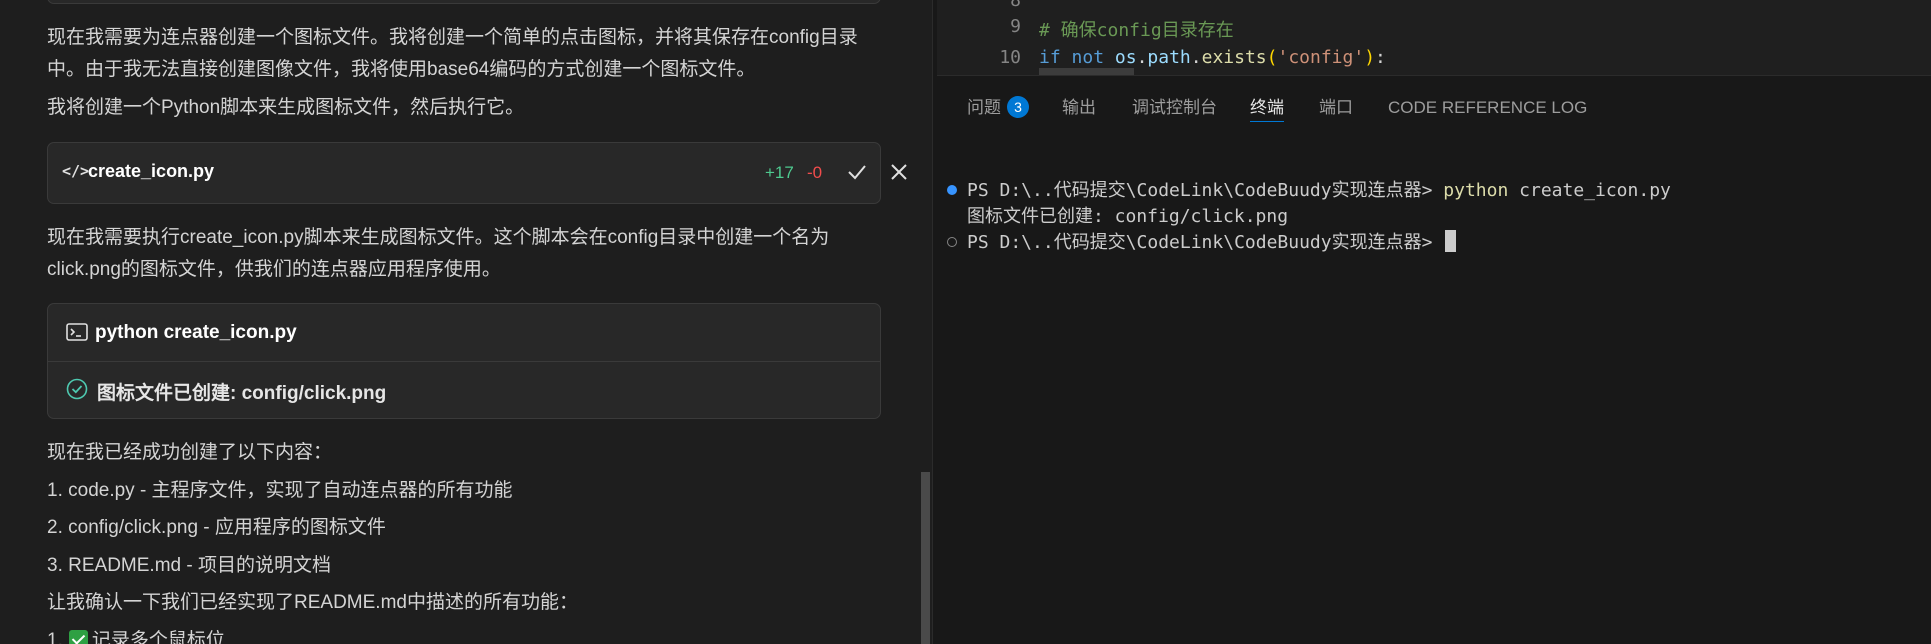 This screenshot has width=1931, height=644. I want to click on success-check-circle-icon, so click(77, 389).